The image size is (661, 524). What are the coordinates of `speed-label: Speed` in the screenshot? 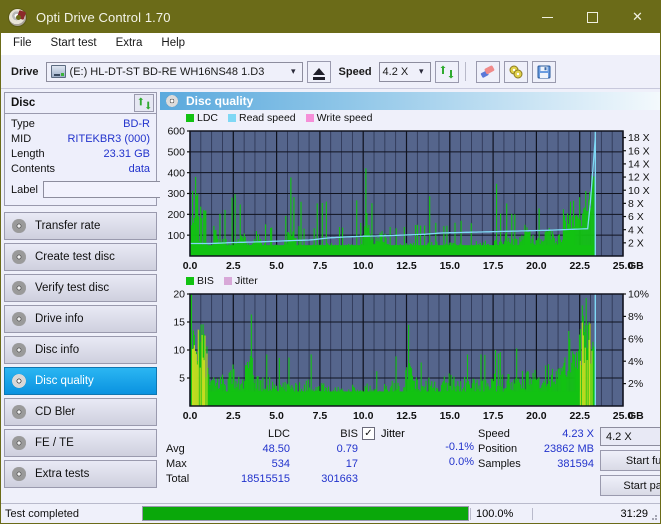 It's located at (355, 71).